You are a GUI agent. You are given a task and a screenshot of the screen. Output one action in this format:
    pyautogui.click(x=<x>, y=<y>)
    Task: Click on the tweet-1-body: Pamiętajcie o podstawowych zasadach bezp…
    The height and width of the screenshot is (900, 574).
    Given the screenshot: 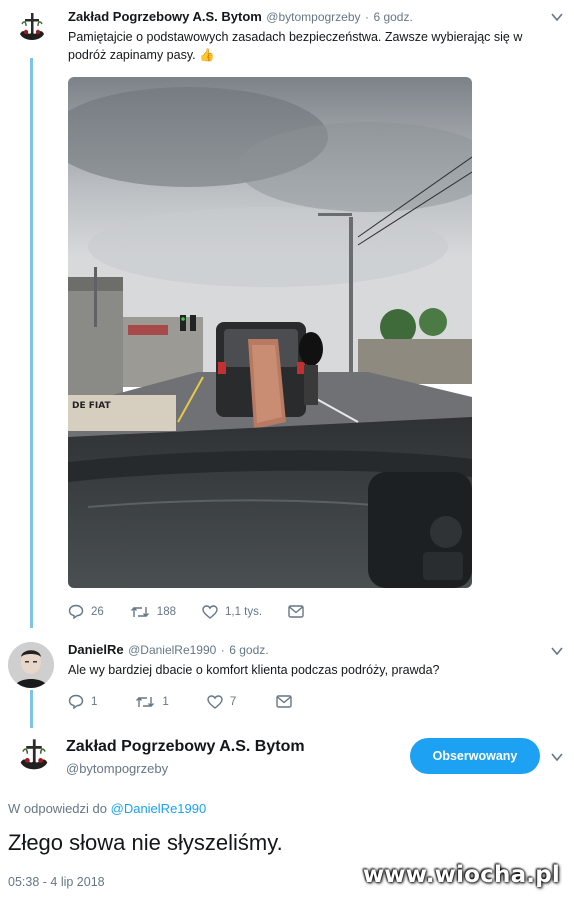 What is the action you would take?
    pyautogui.click(x=315, y=46)
    